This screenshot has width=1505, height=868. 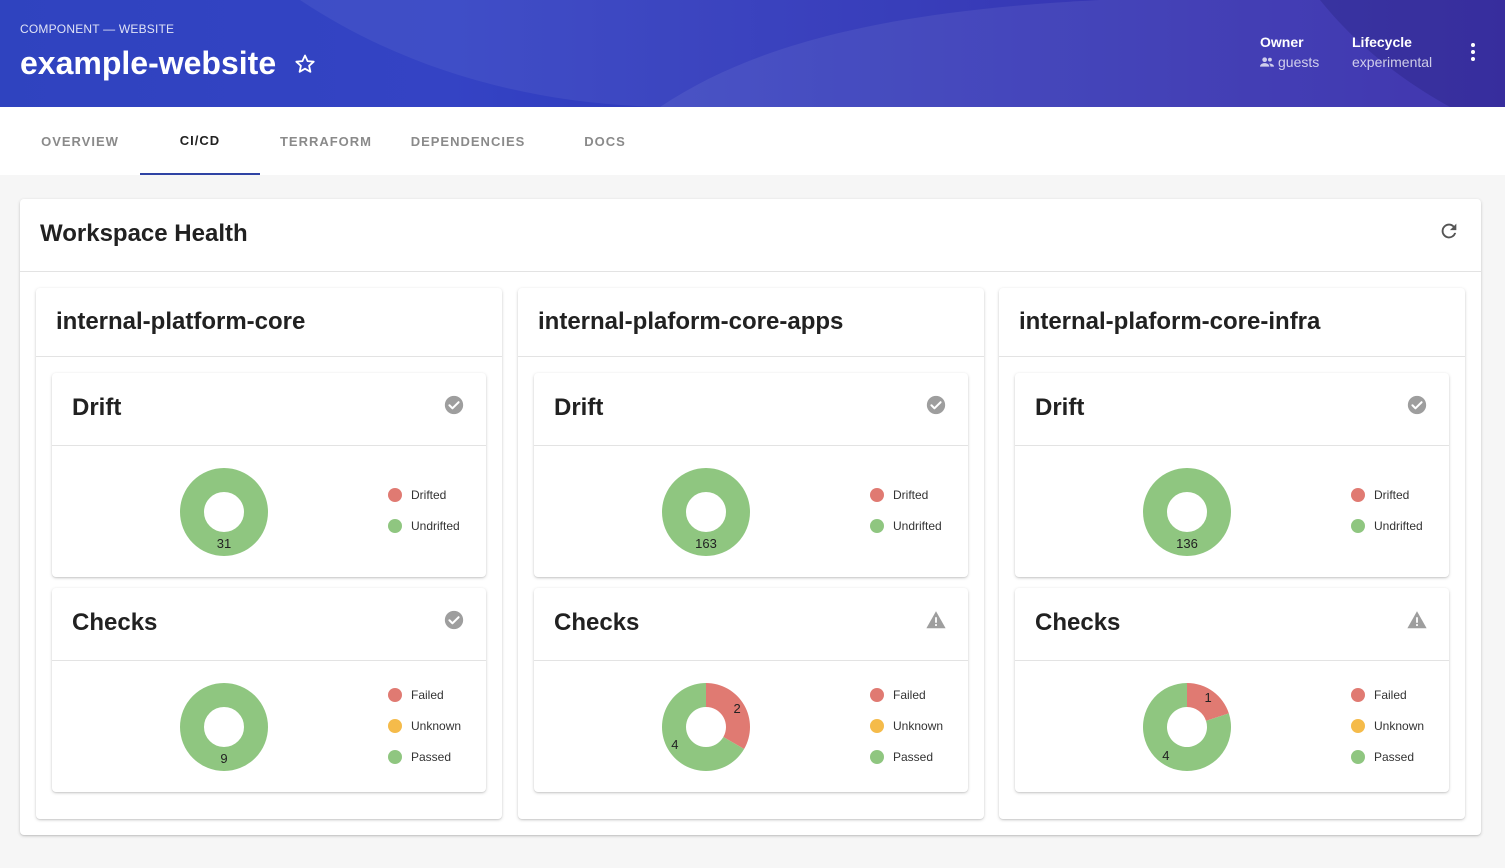 What do you see at coordinates (1170, 321) in the screenshot?
I see `workspace-title: internal-plaform-core-infra` at bounding box center [1170, 321].